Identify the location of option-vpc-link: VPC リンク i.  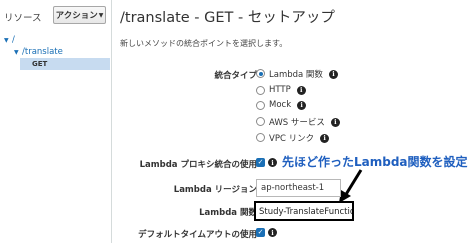
(299, 138).